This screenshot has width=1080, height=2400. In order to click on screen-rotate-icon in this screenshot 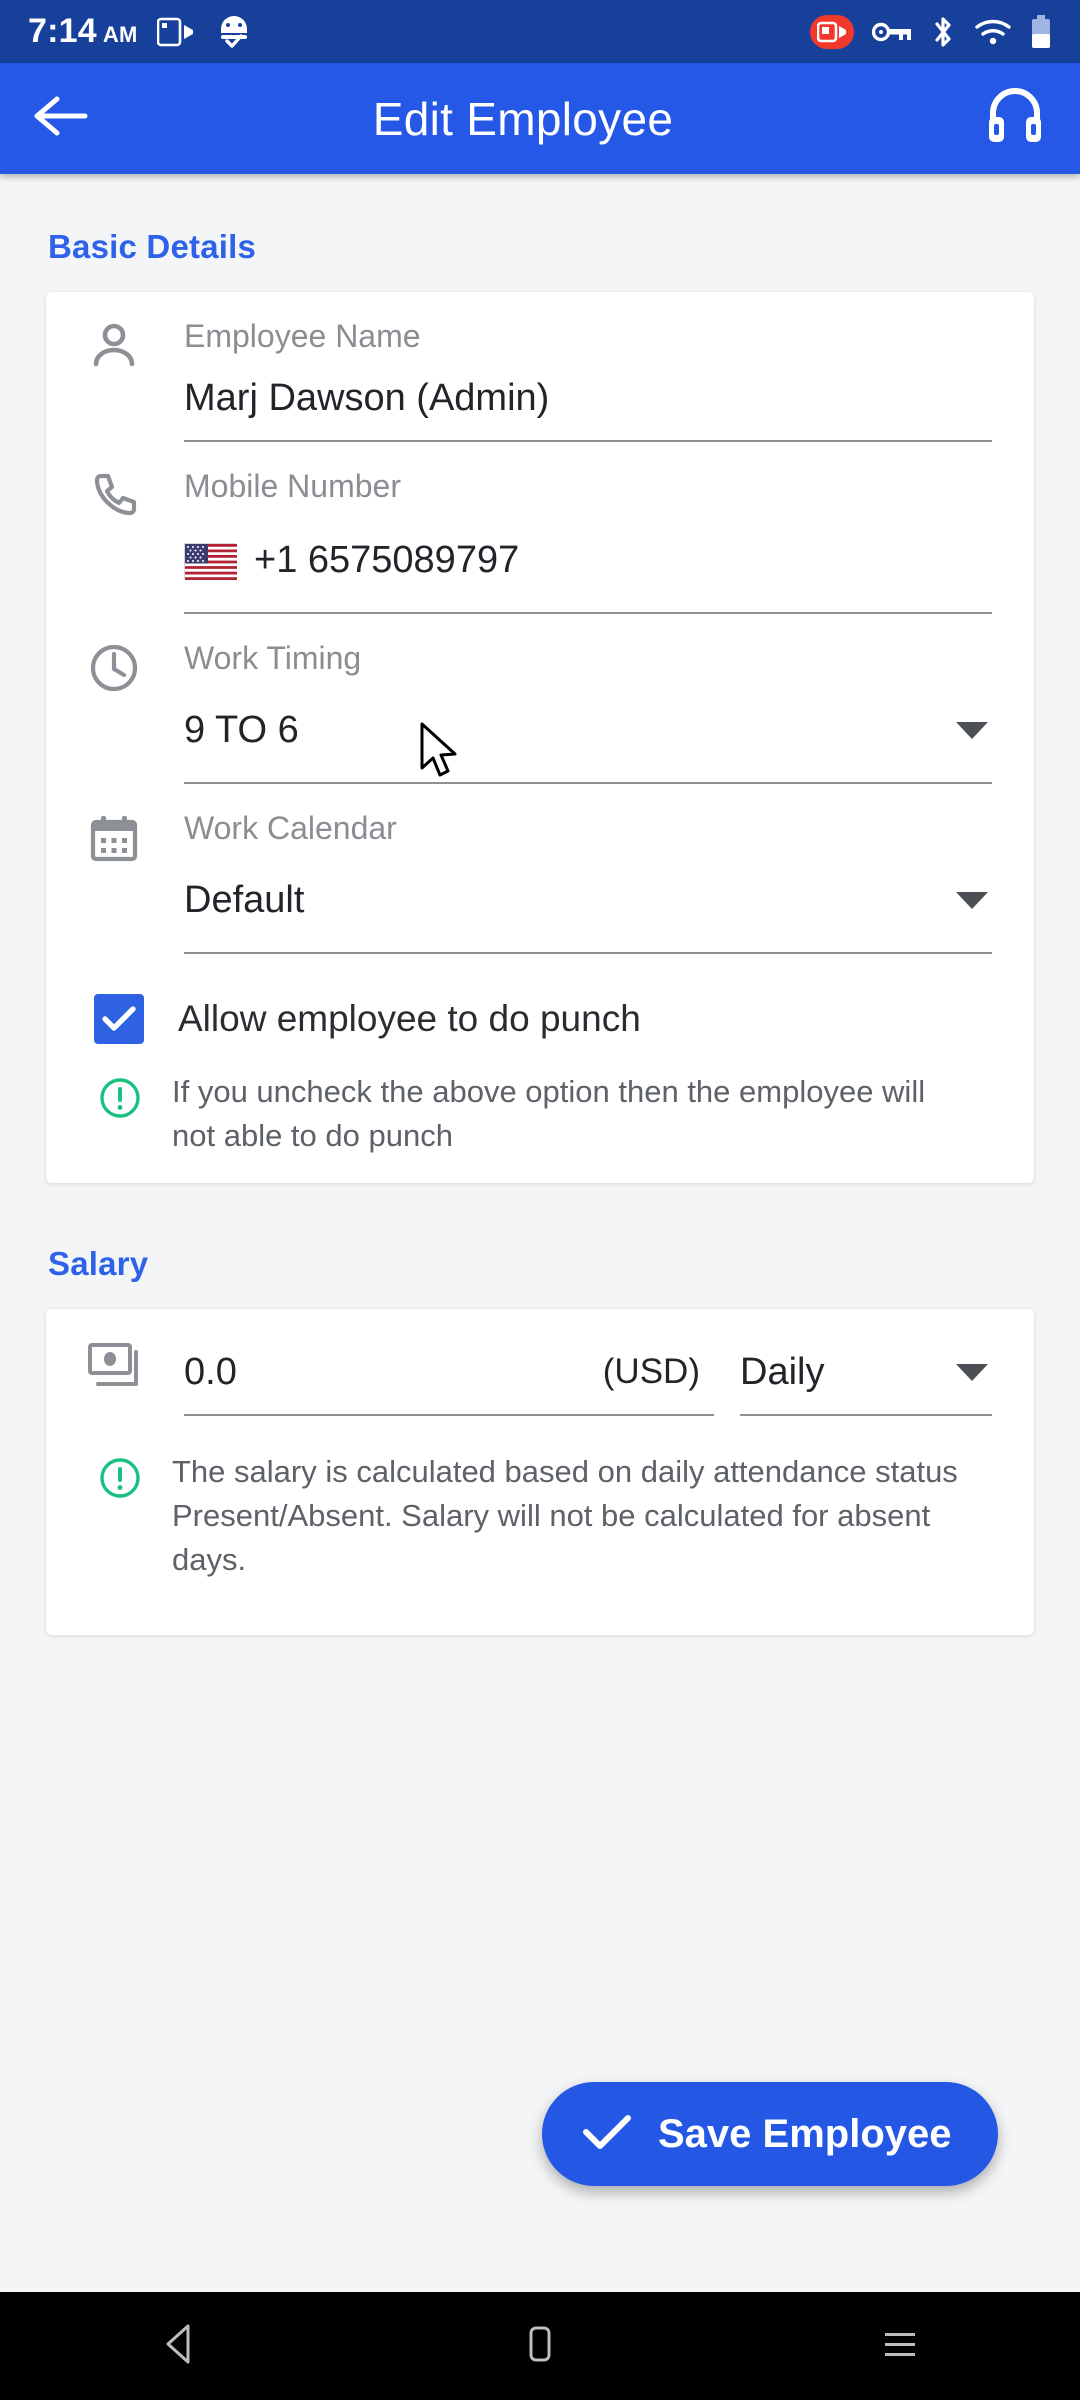, I will do `click(176, 32)`.